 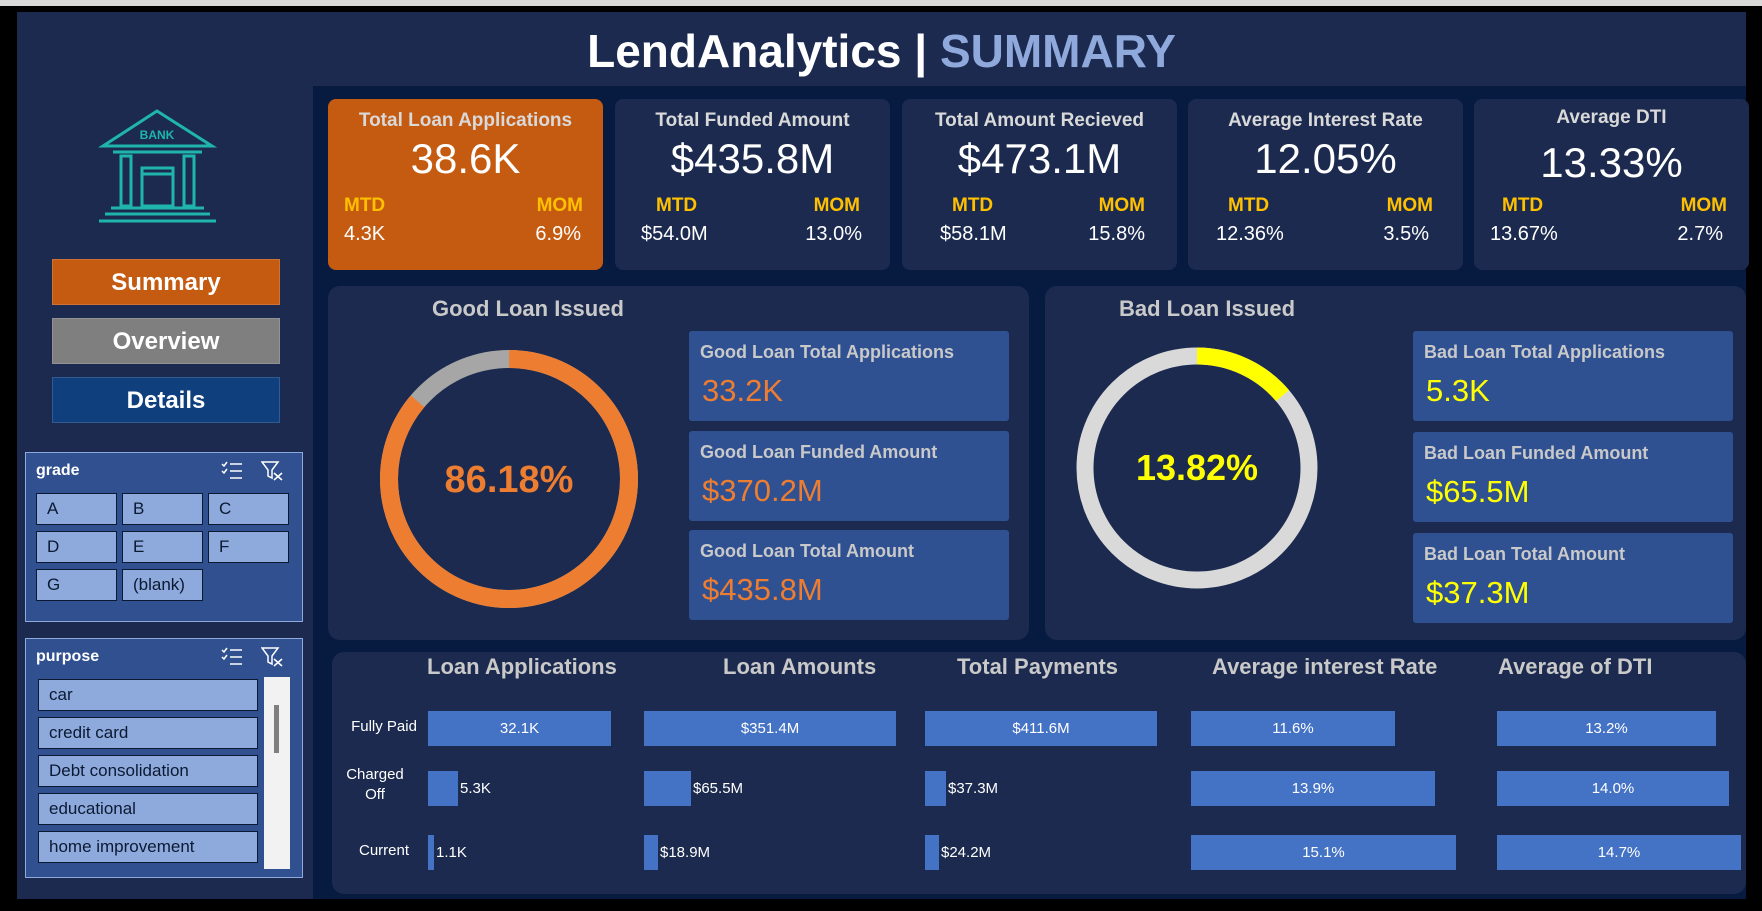 I want to click on good-loan-donut: 86.18%, so click(x=509, y=479).